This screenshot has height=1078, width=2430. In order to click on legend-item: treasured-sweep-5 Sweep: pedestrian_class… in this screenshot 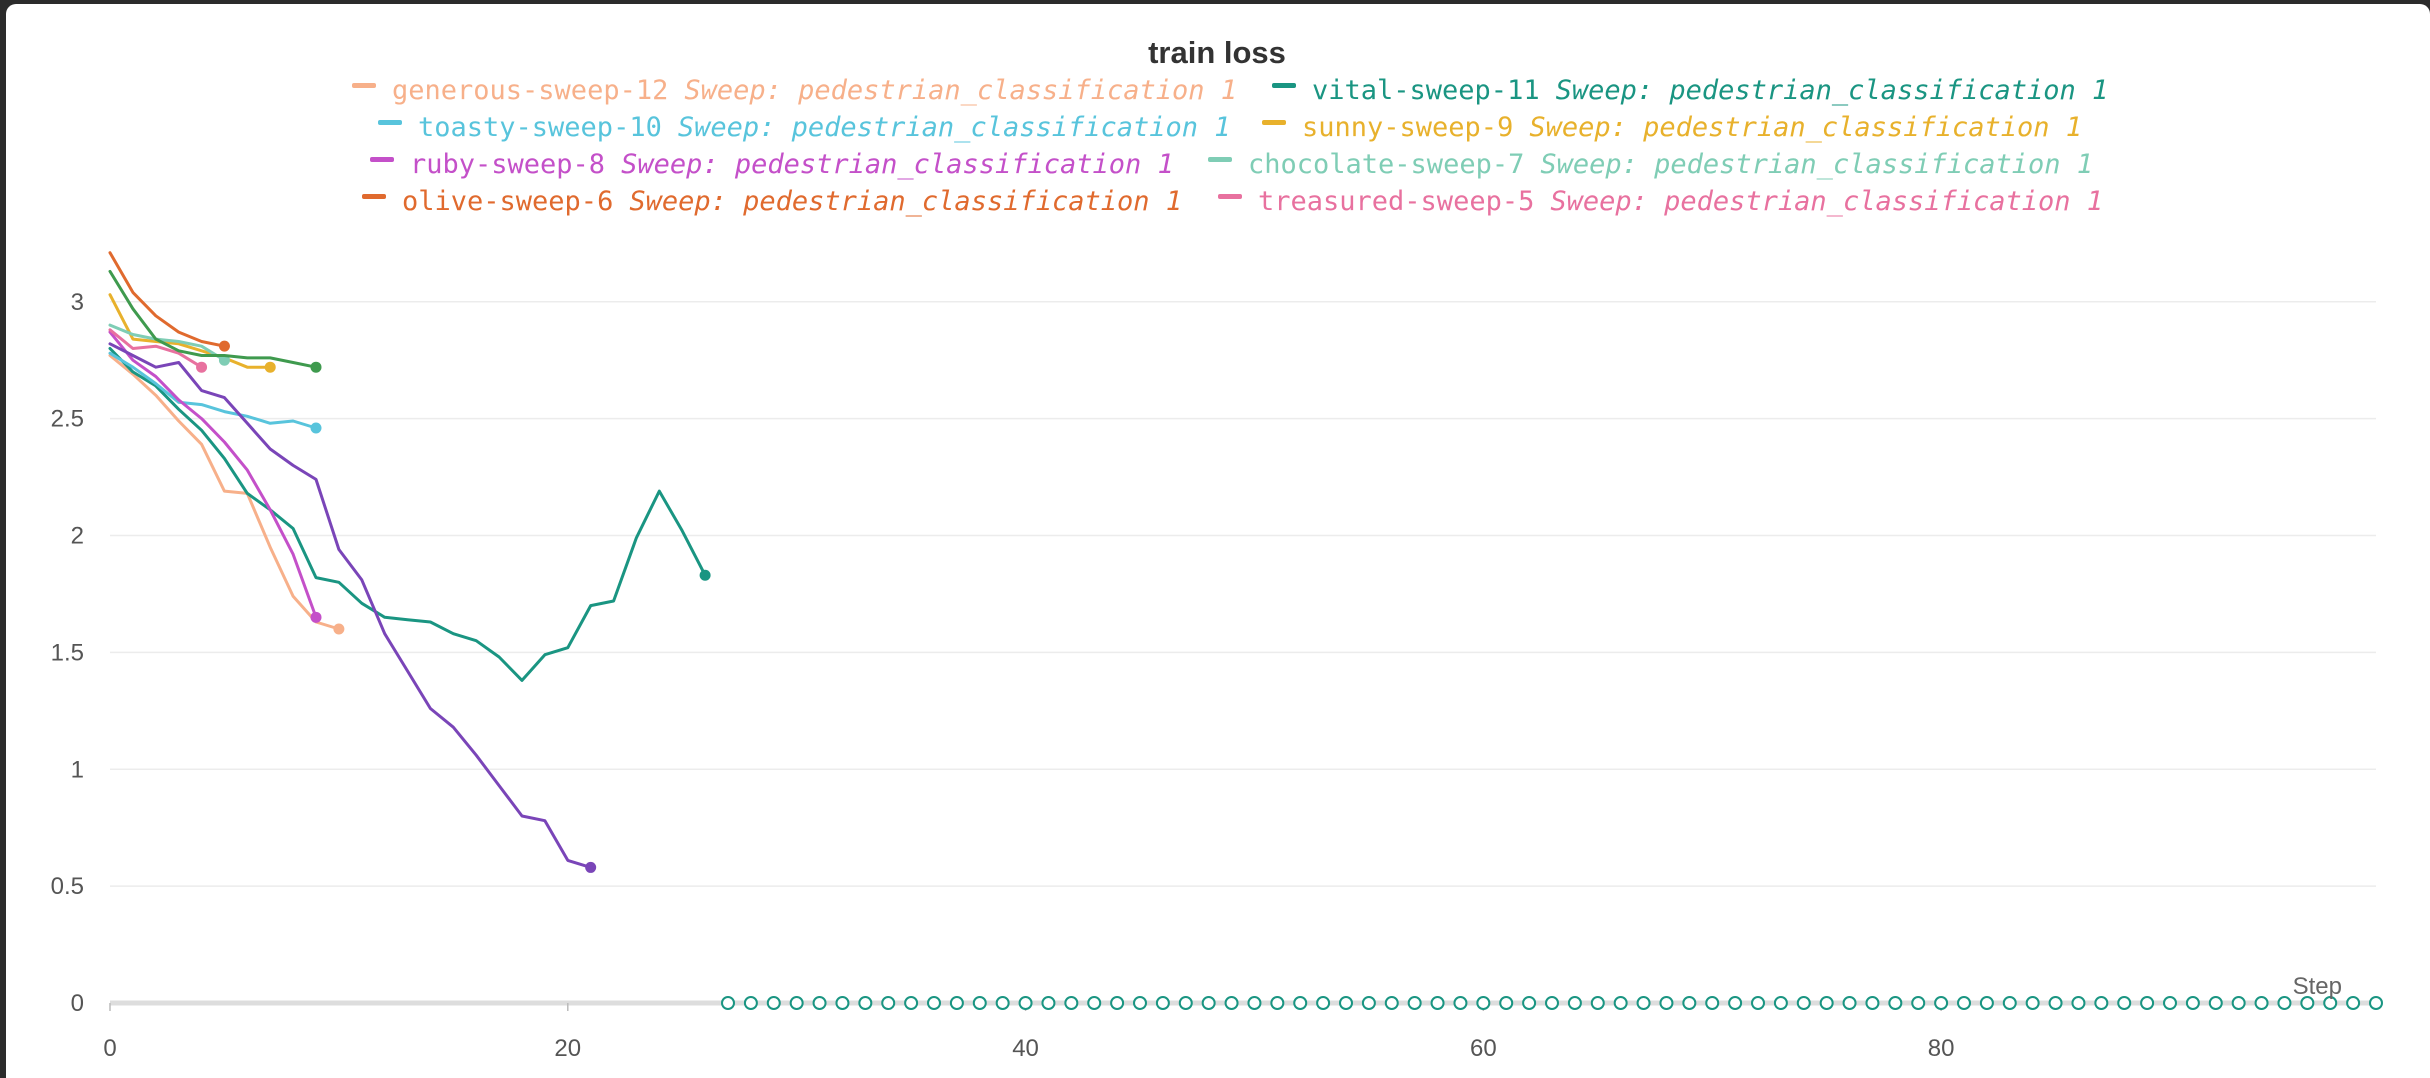, I will do `click(1660, 201)`.